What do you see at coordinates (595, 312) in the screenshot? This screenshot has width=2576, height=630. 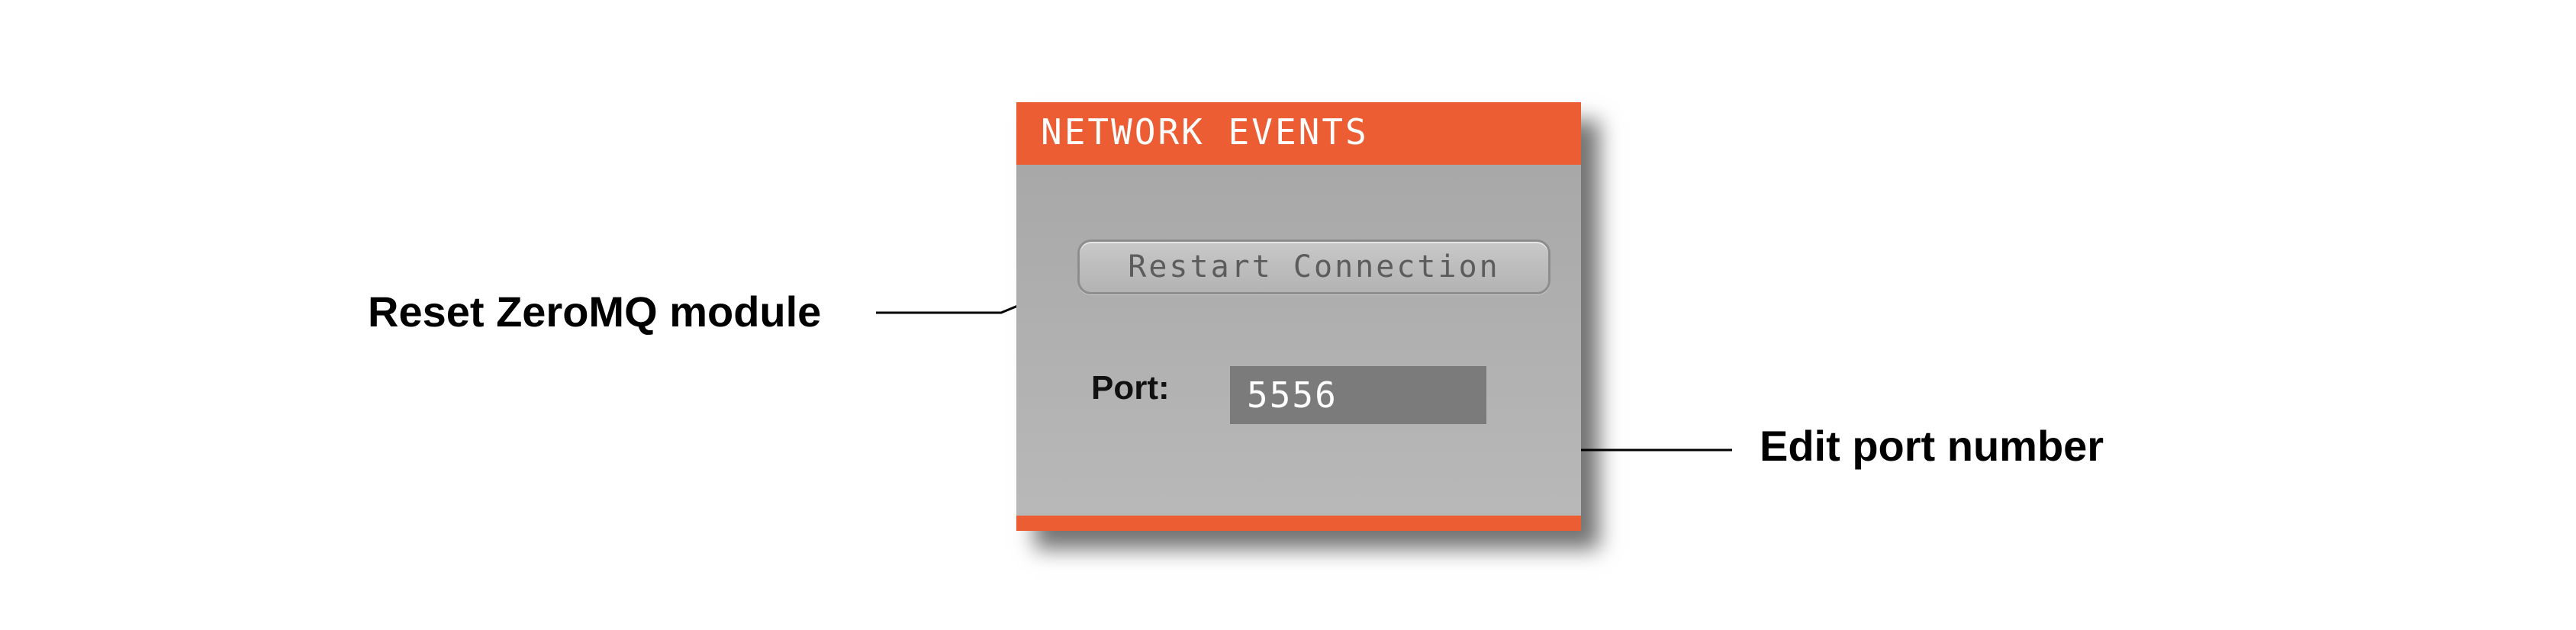 I see `reset-callout-label: Reset ZeroMQ module` at bounding box center [595, 312].